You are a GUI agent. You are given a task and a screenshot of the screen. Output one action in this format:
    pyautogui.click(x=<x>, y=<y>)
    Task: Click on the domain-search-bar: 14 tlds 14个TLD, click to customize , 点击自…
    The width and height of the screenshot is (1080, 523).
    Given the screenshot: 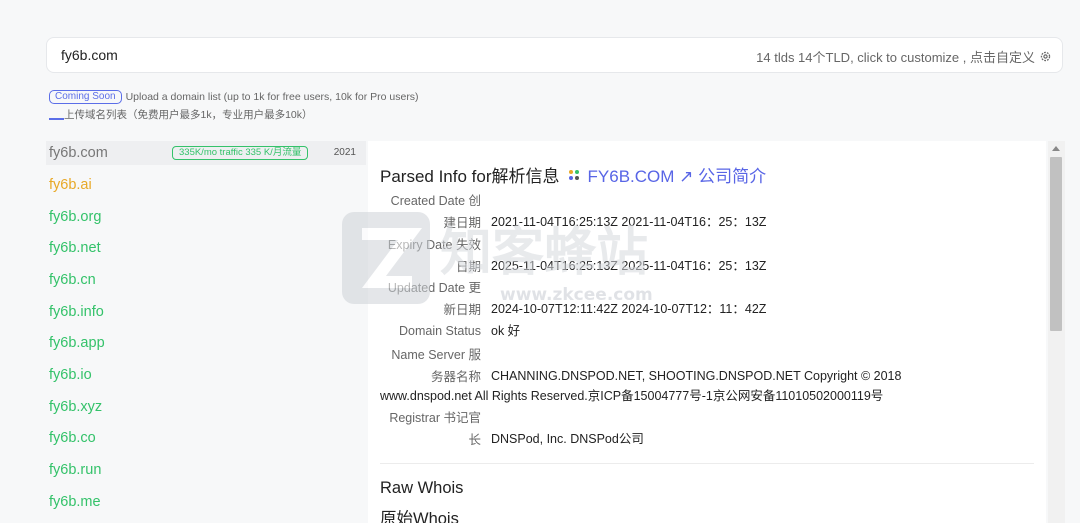 What is the action you would take?
    pyautogui.click(x=554, y=55)
    